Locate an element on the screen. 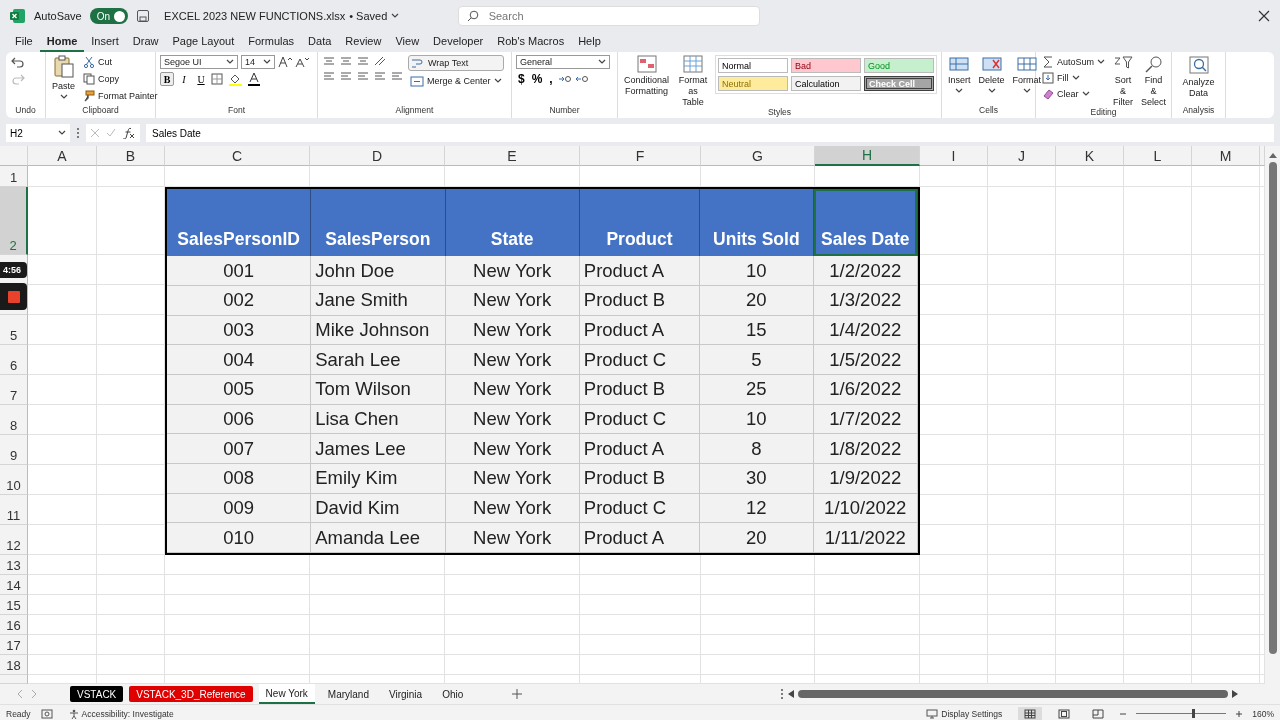  column-header: F is located at coordinates (640, 156).